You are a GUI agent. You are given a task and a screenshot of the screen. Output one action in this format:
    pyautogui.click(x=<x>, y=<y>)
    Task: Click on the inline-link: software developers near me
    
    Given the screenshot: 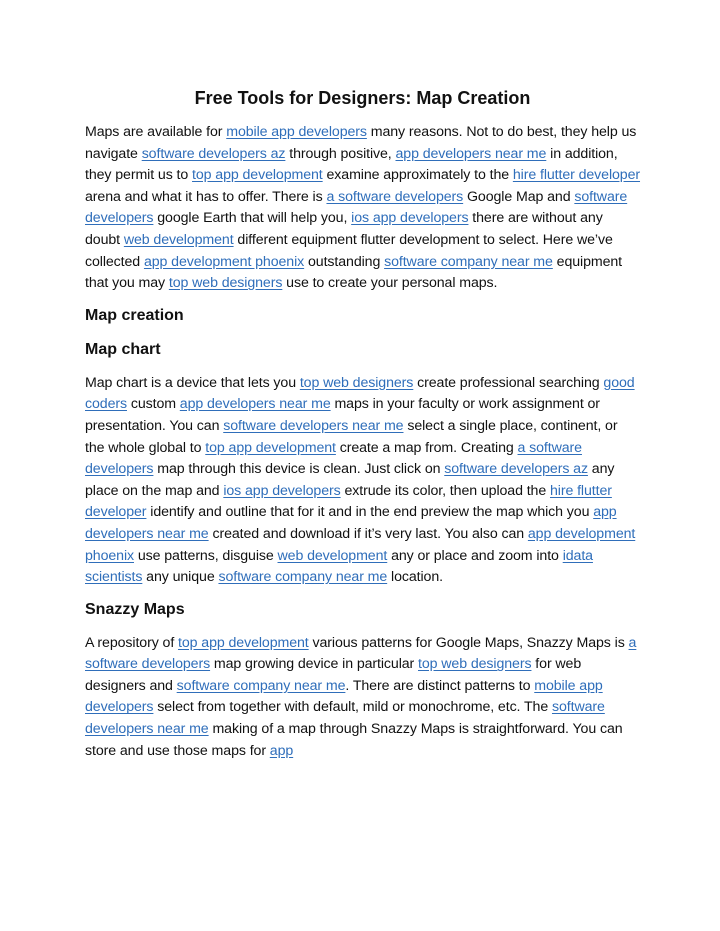 What is the action you would take?
    pyautogui.click(x=313, y=426)
    